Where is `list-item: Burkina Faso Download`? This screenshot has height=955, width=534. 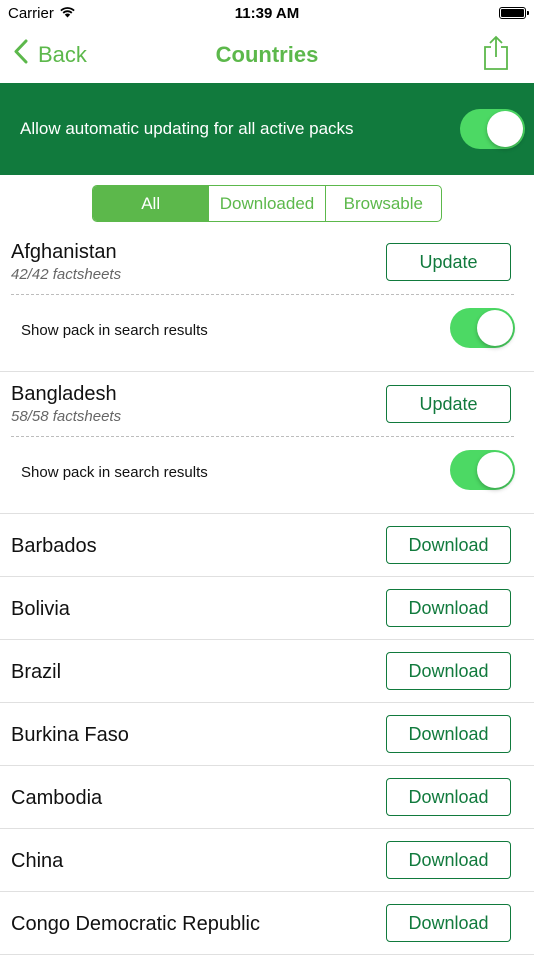
list-item: Burkina Faso Download is located at coordinates (267, 734).